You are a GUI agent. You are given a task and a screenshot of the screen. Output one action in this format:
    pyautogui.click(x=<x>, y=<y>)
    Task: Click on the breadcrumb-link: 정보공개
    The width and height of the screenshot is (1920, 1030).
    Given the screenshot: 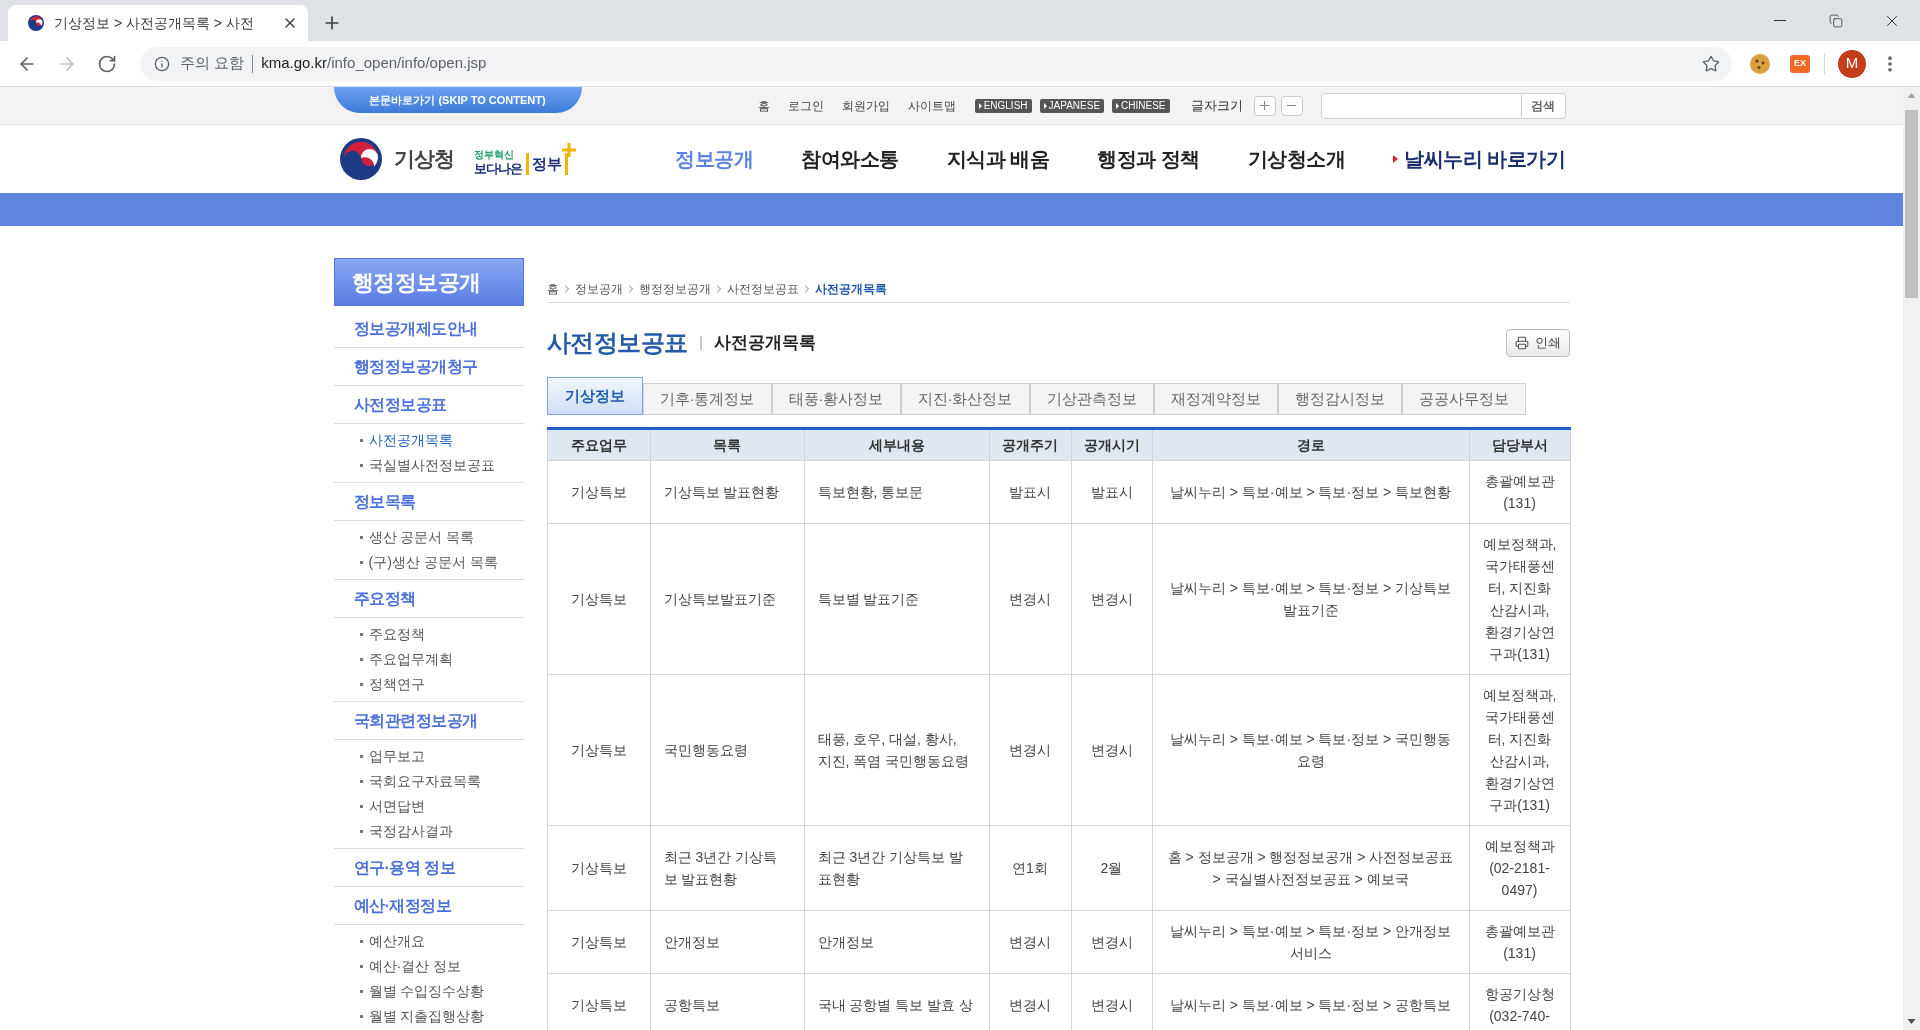 What is the action you would take?
    pyautogui.click(x=598, y=289)
    